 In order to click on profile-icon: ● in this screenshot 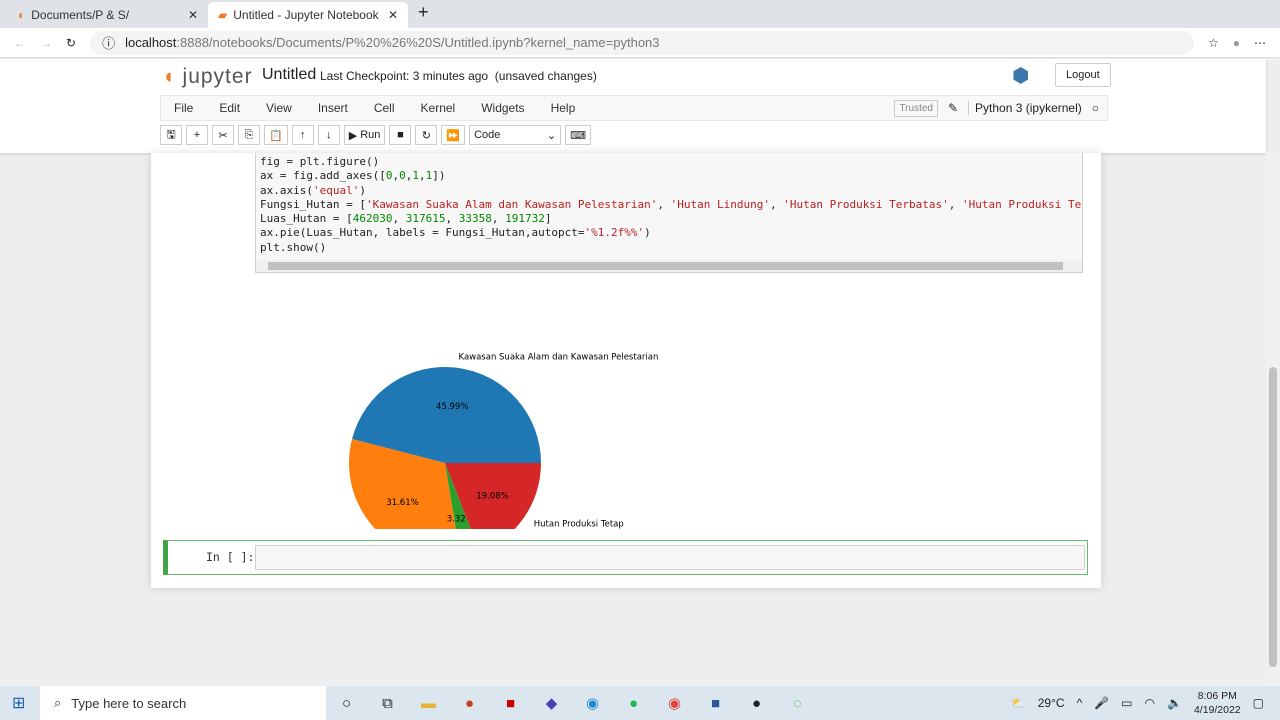, I will do `click(1236, 43)`.